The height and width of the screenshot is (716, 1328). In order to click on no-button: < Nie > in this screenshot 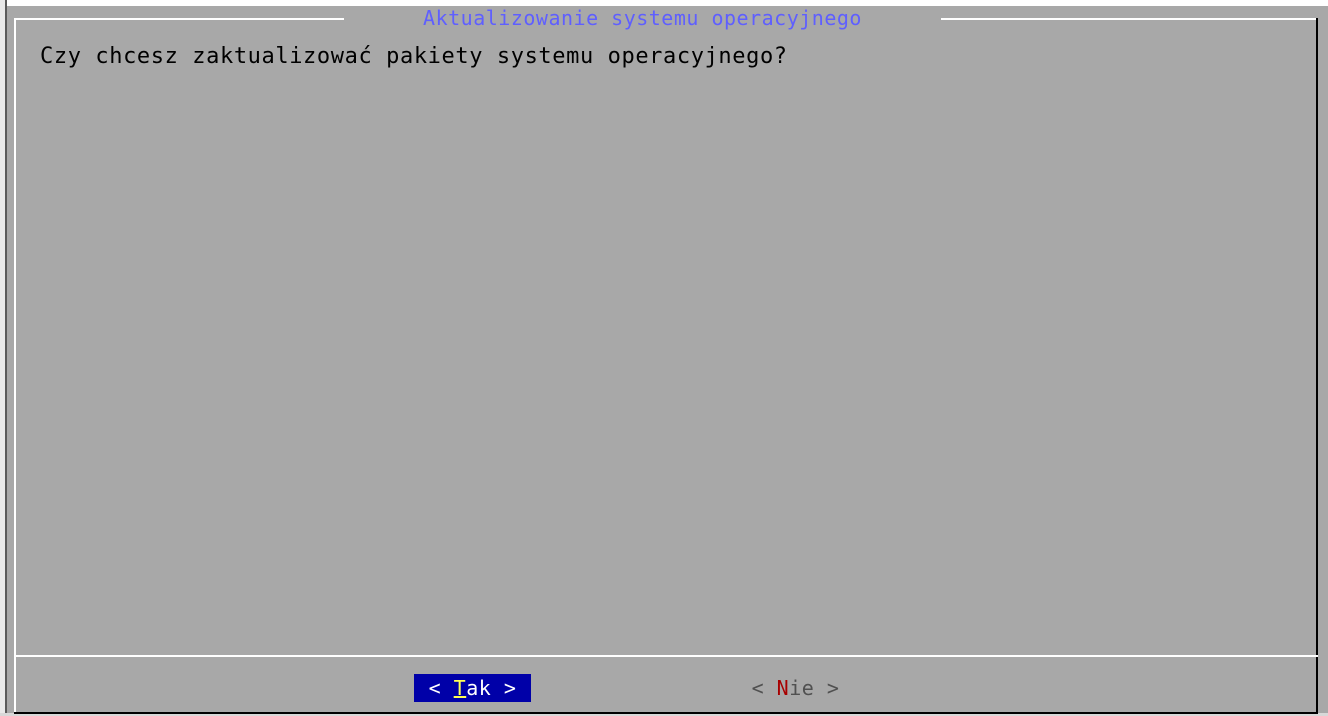, I will do `click(795, 688)`.